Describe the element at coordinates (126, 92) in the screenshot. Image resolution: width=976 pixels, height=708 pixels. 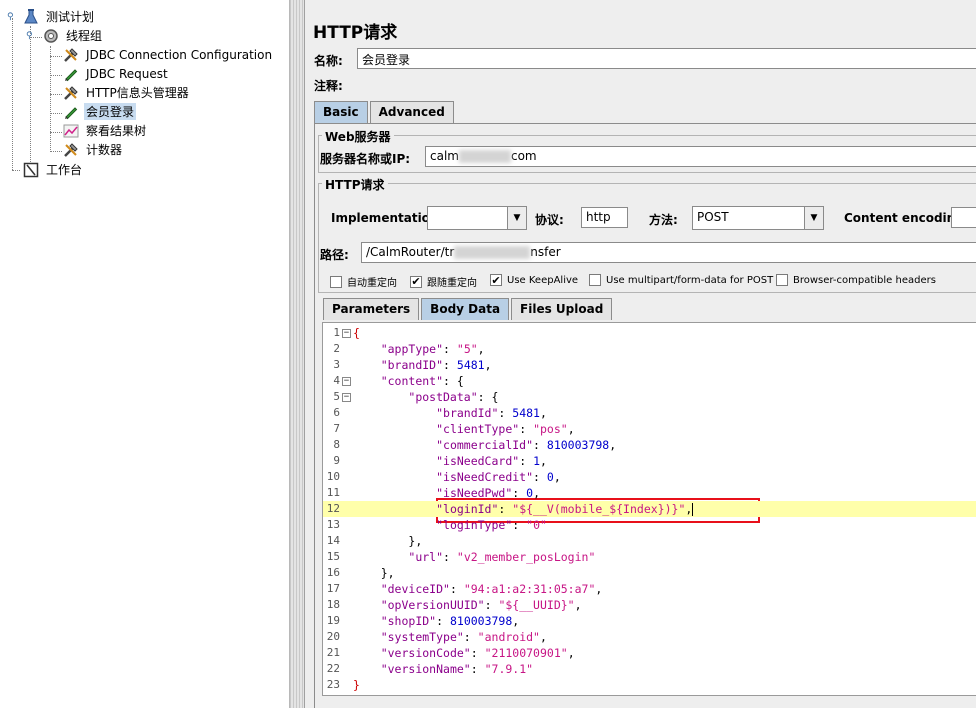
I see `tree-item-http-header-manager: HTTP信息头管理器` at that location.